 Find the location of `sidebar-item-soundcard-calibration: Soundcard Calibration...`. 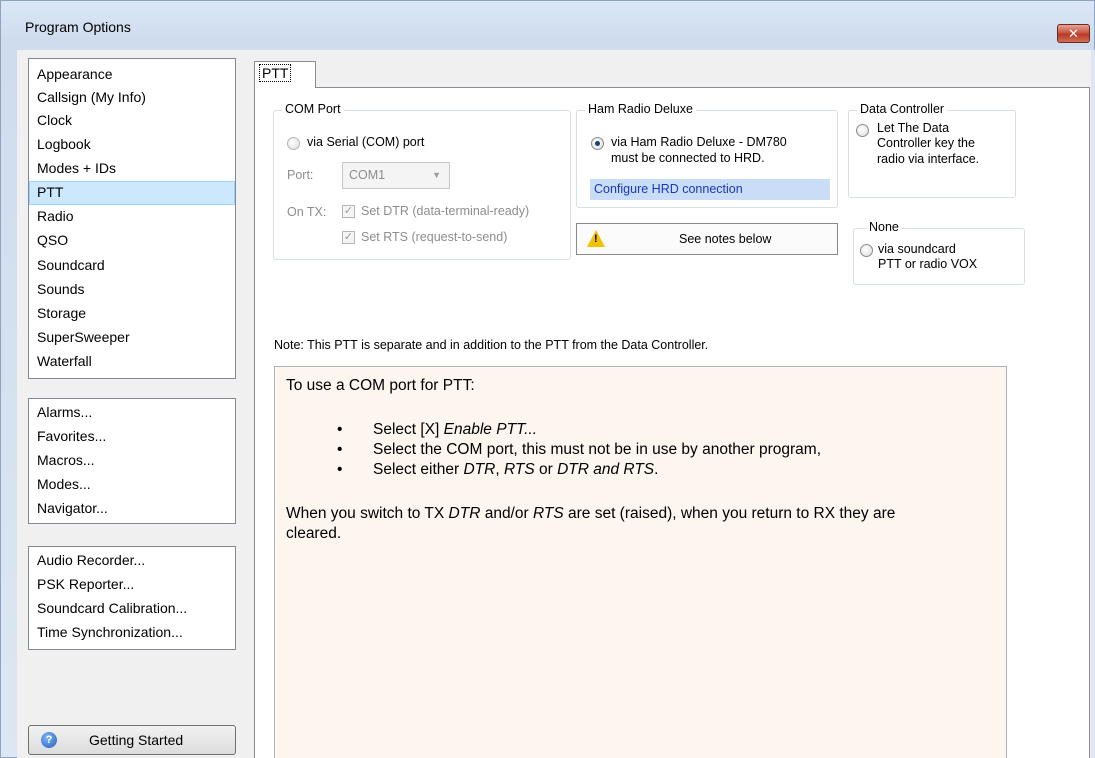

sidebar-item-soundcard-calibration: Soundcard Calibration... is located at coordinates (132, 609).